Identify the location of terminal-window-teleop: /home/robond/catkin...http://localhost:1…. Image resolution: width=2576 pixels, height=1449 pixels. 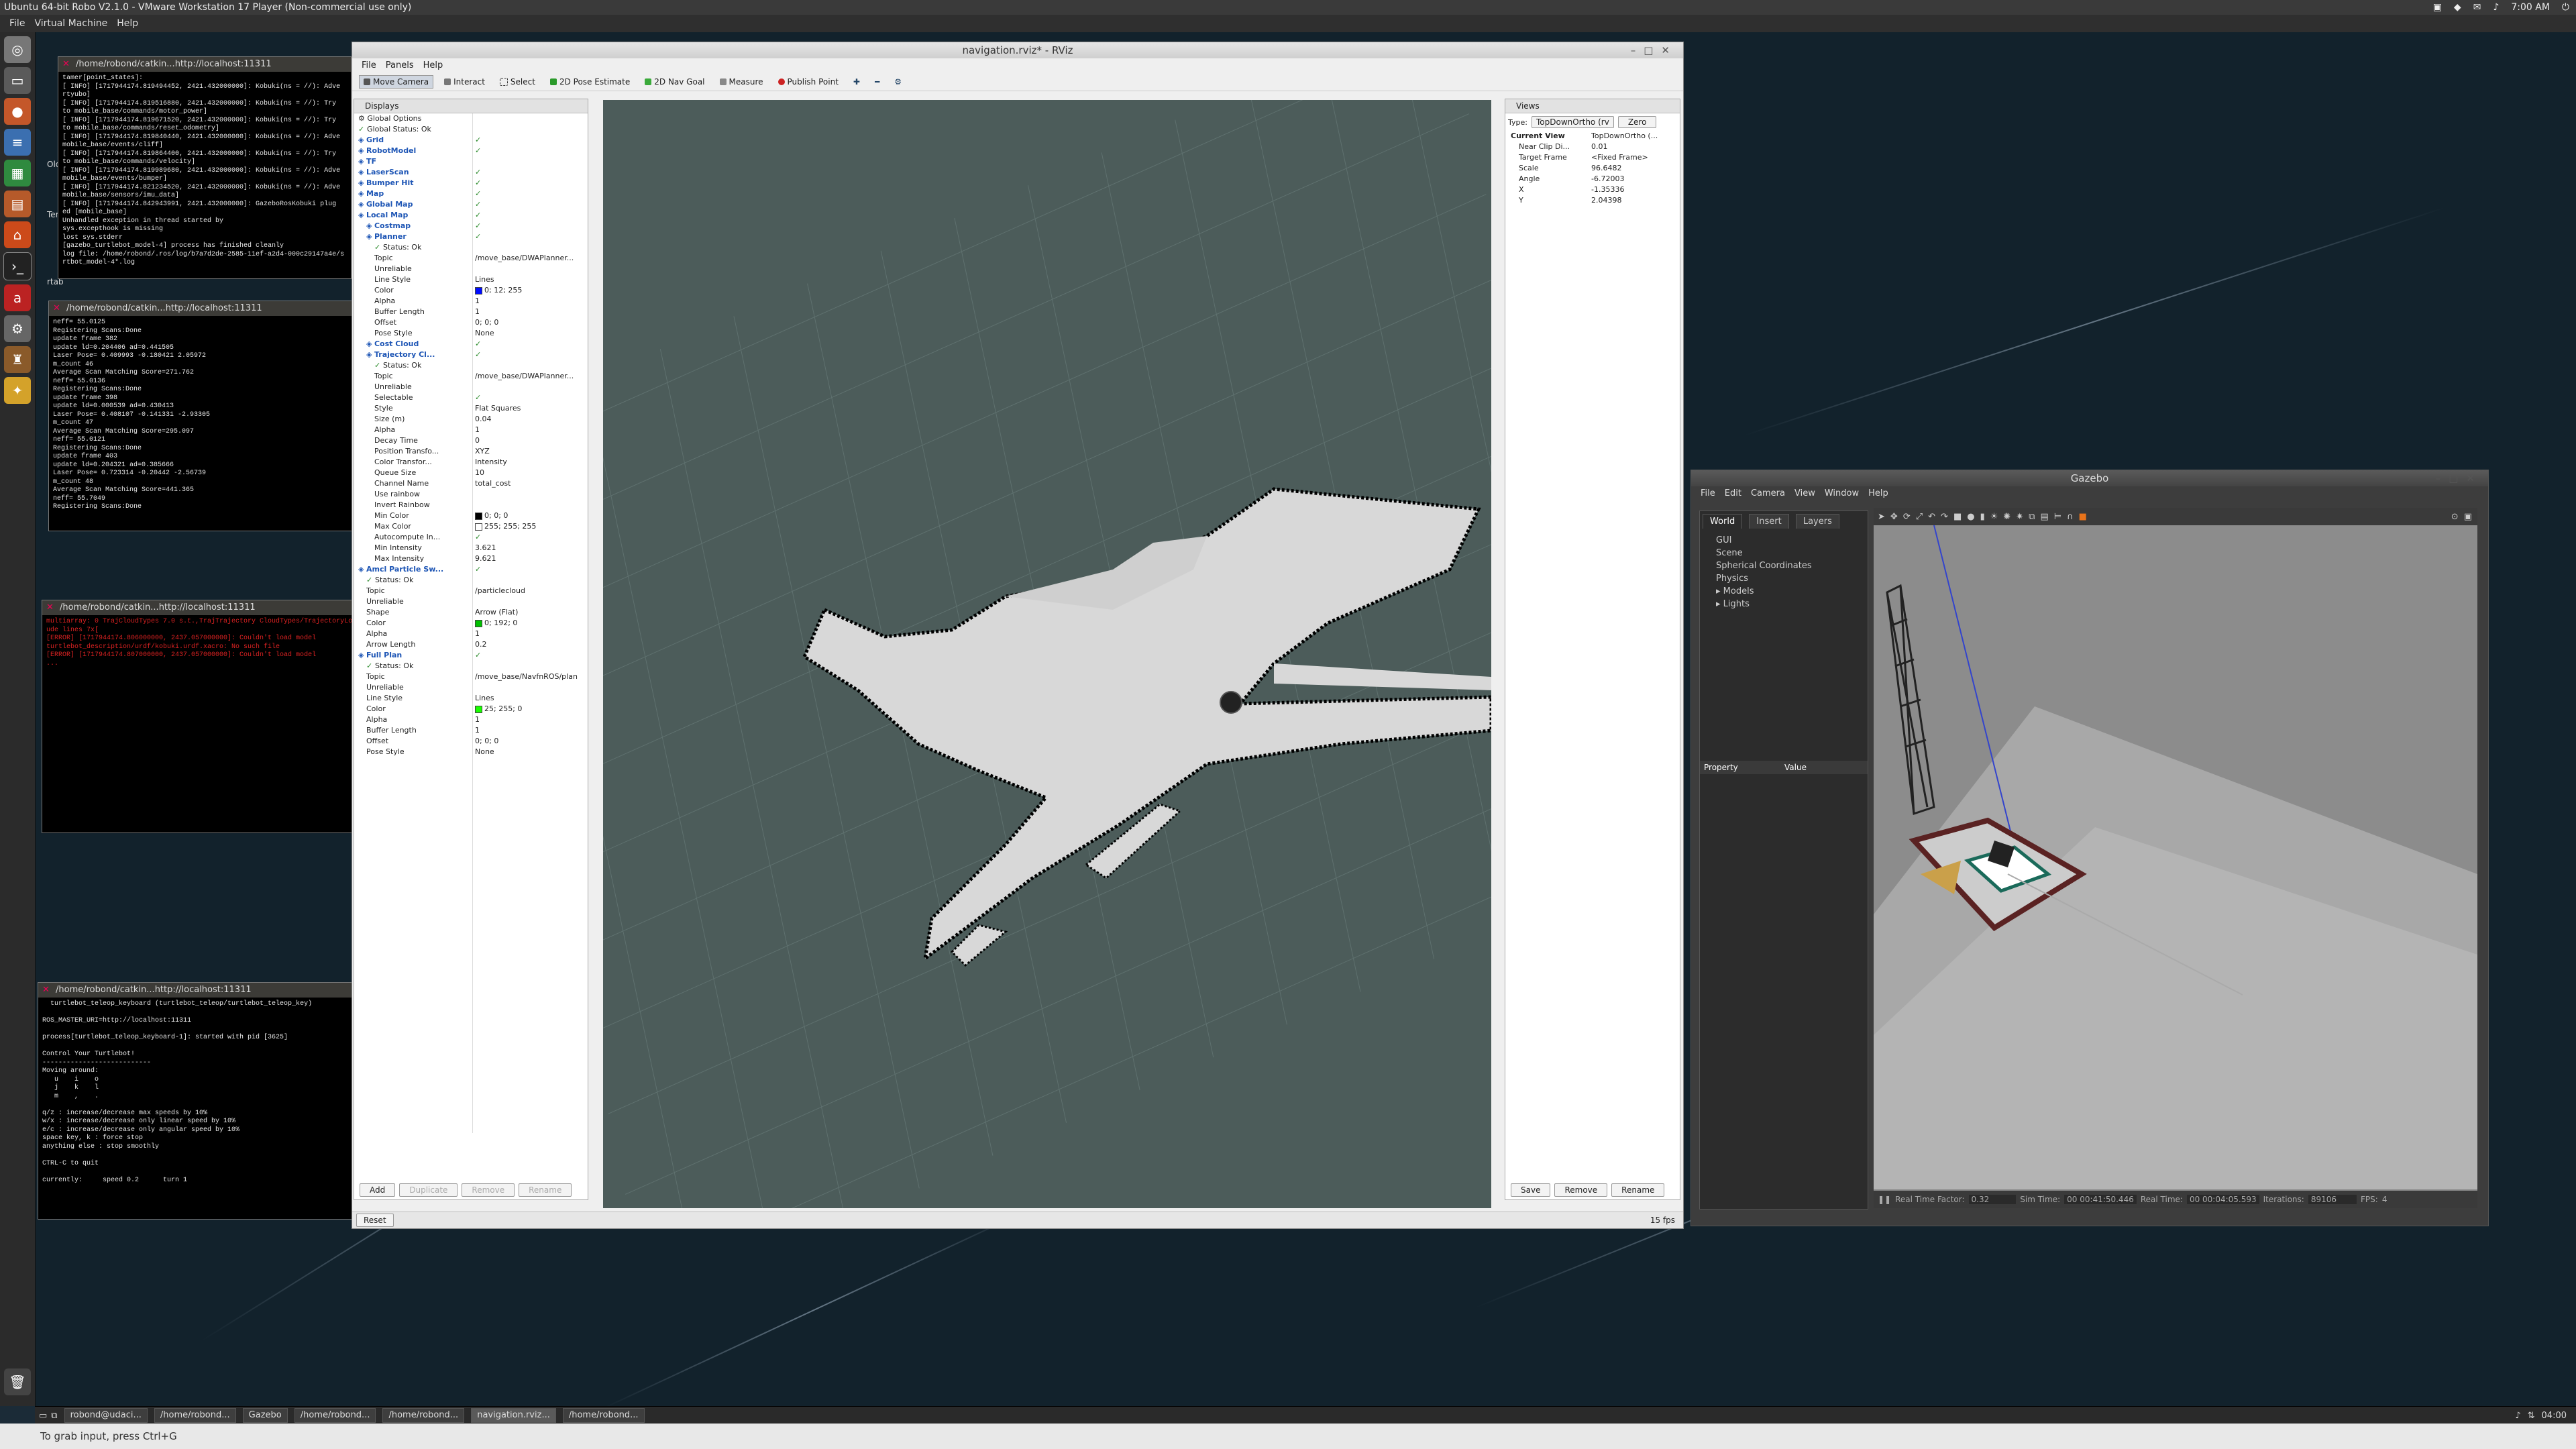
(195, 1101).